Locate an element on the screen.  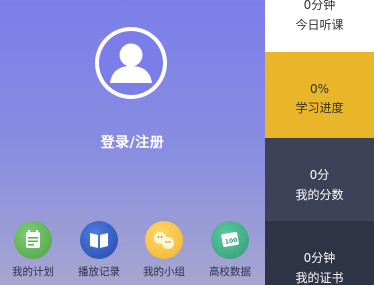
stat-today-listening: 0分钟 今日听课 is located at coordinates (319, 26).